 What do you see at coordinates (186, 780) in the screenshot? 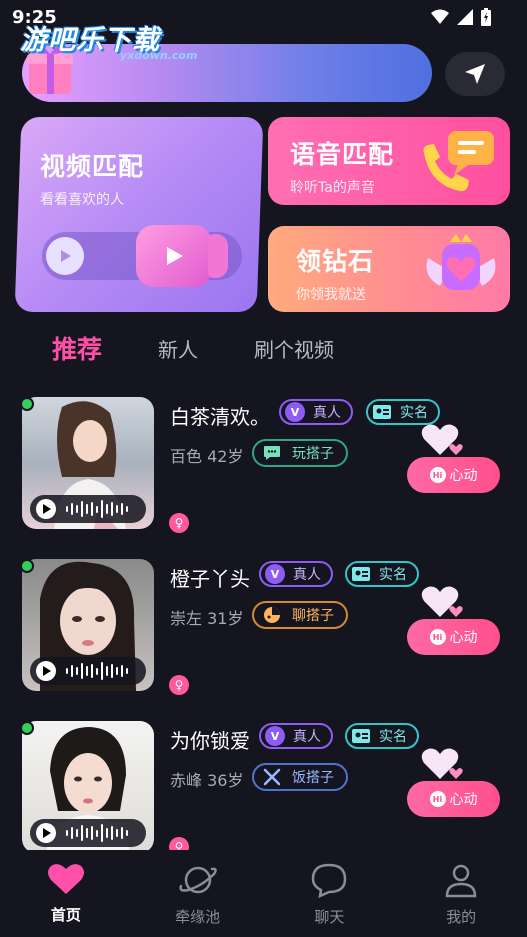
I see `user-location: 赤峰` at bounding box center [186, 780].